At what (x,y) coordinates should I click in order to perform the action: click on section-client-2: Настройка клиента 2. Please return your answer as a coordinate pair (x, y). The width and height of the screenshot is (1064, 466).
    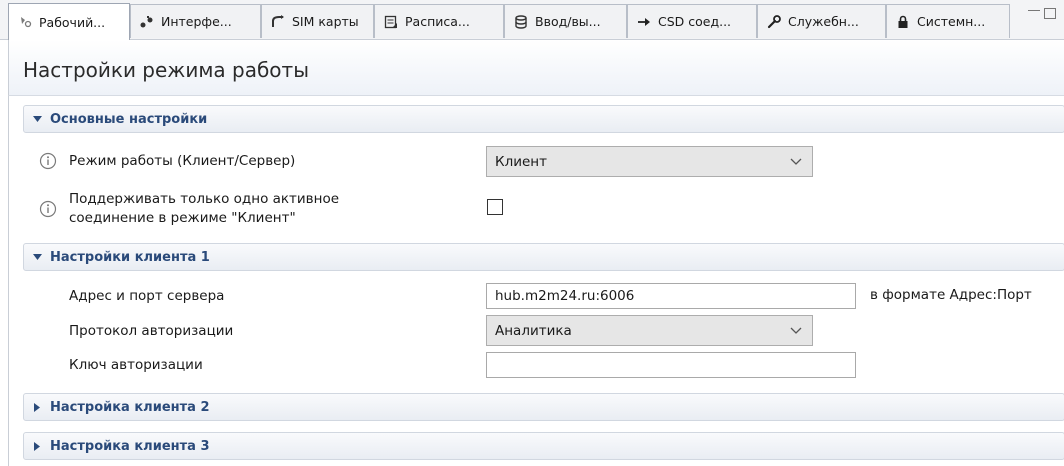
    Looking at the image, I should click on (543, 407).